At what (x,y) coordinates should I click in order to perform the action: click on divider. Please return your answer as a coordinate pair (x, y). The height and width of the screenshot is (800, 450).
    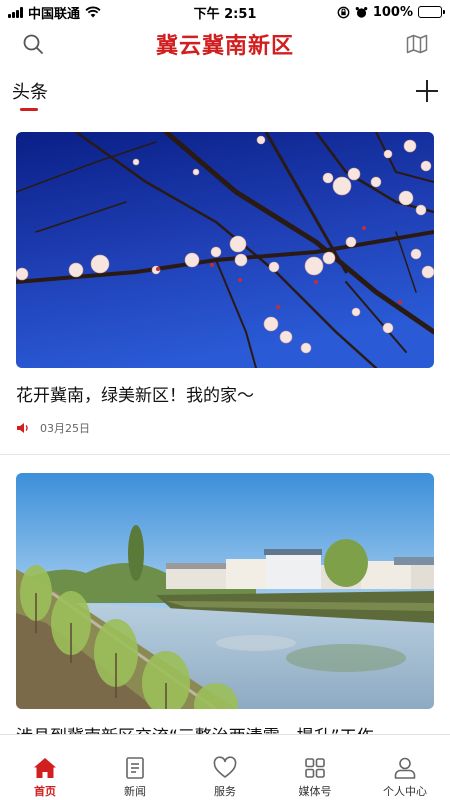
    Looking at the image, I should click on (225, 454).